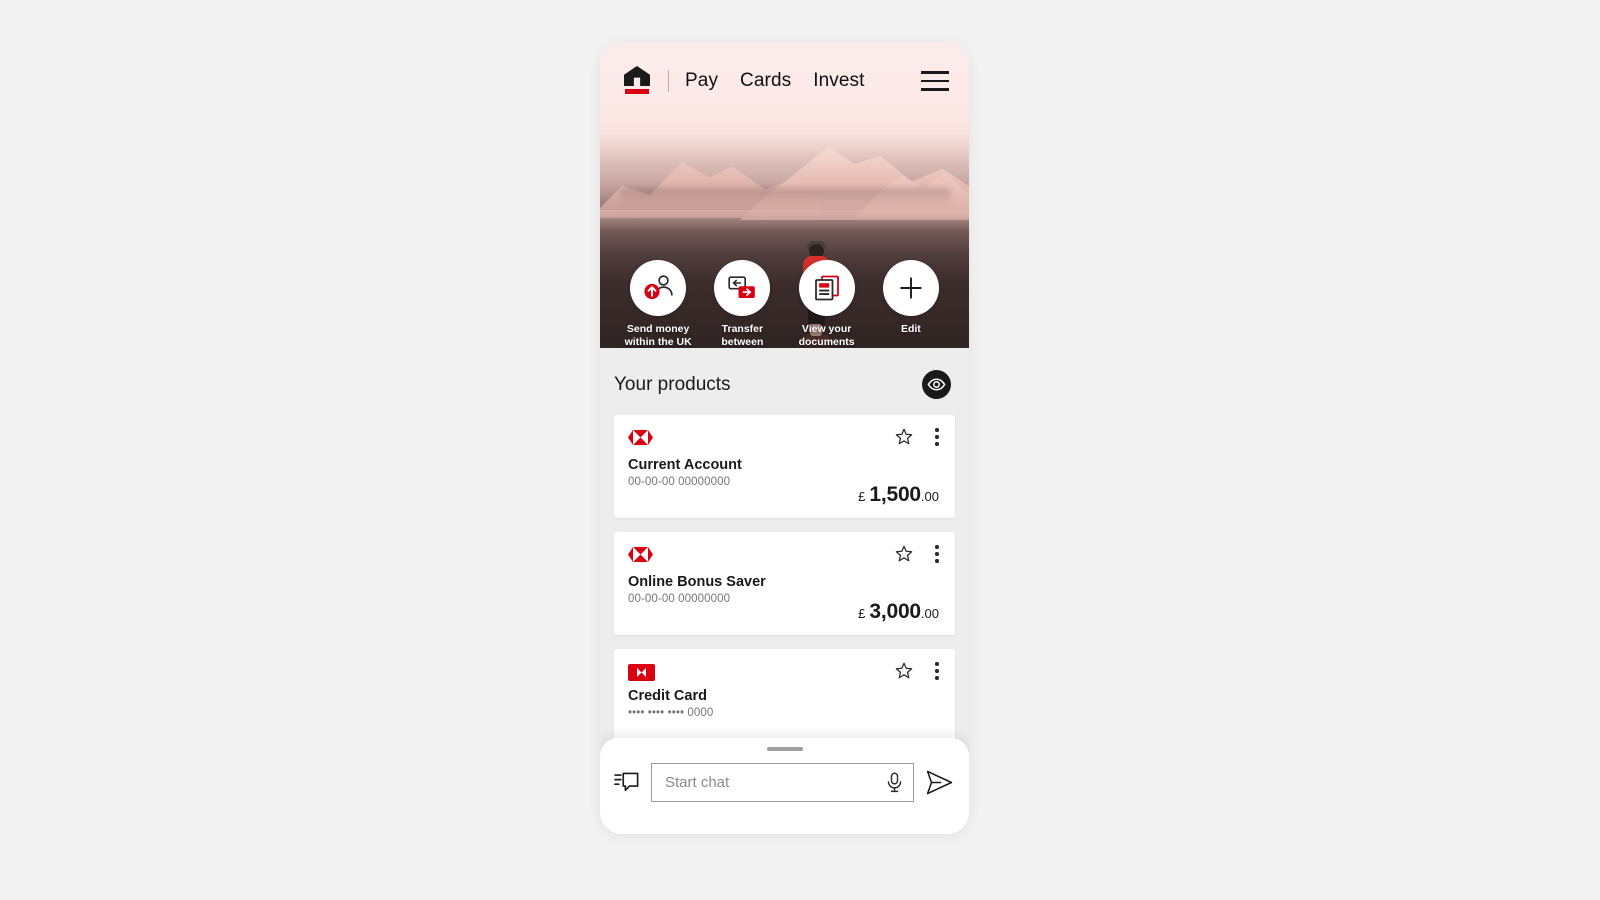 The height and width of the screenshot is (900, 1600). What do you see at coordinates (637, 91) in the screenshot?
I see `home-active-indicator` at bounding box center [637, 91].